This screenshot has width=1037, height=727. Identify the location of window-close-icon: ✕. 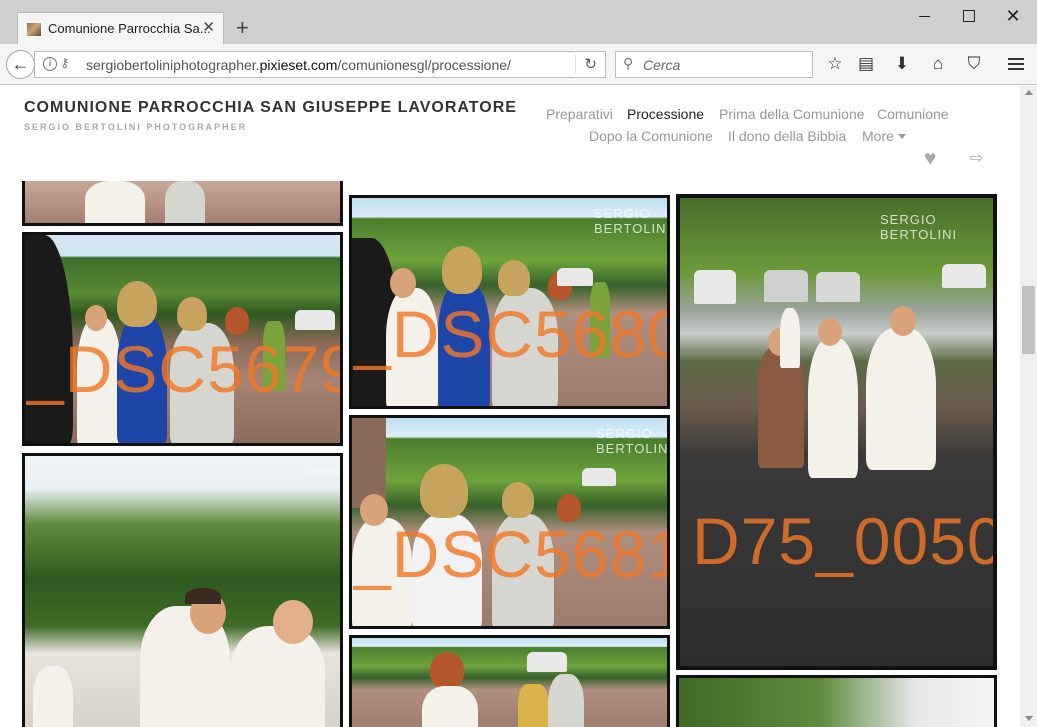
(1013, 16).